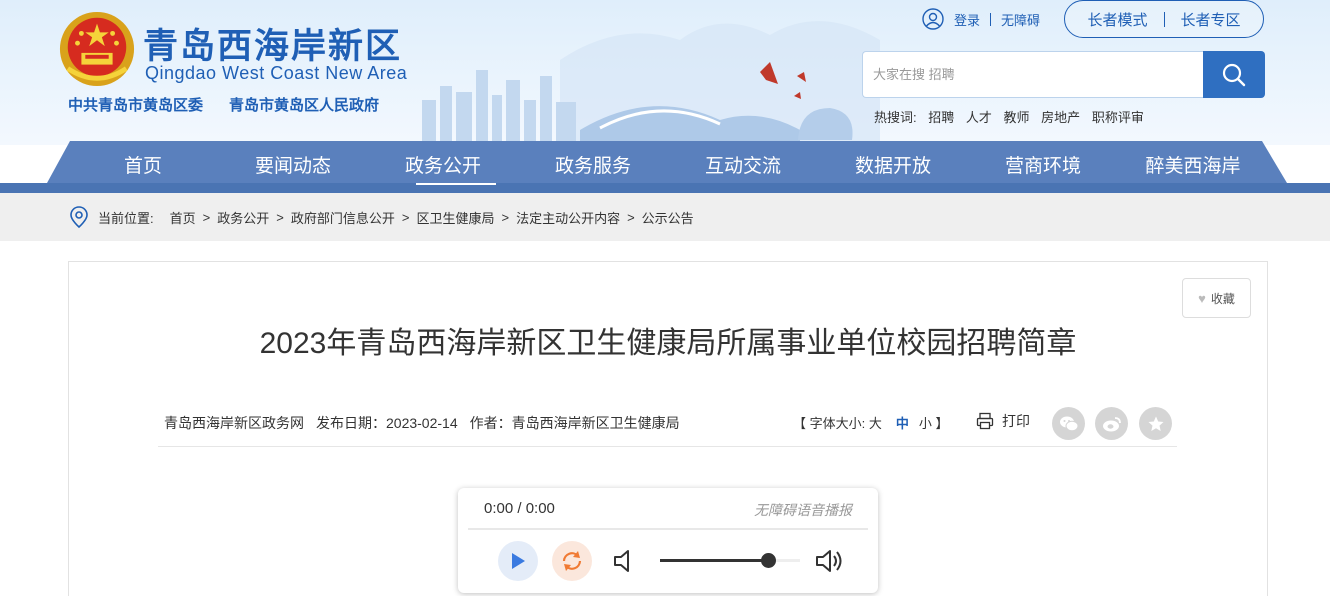 The image size is (1330, 596). I want to click on print-button: 打印, so click(1003, 421).